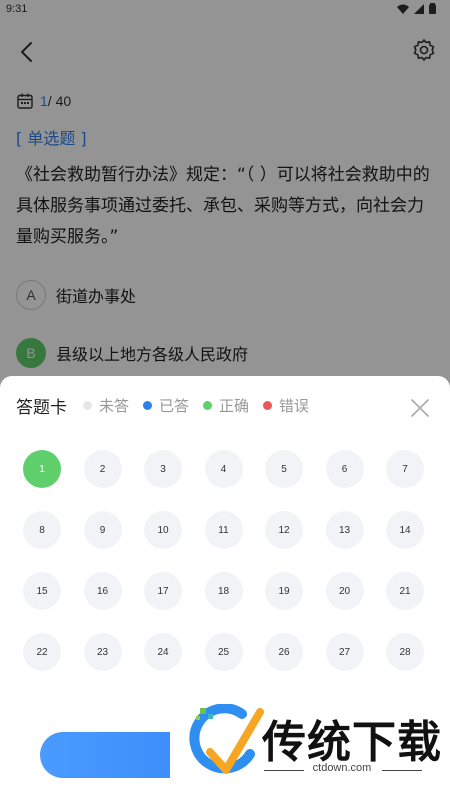 The image size is (450, 800). I want to click on legend-label: 未答, so click(114, 406).